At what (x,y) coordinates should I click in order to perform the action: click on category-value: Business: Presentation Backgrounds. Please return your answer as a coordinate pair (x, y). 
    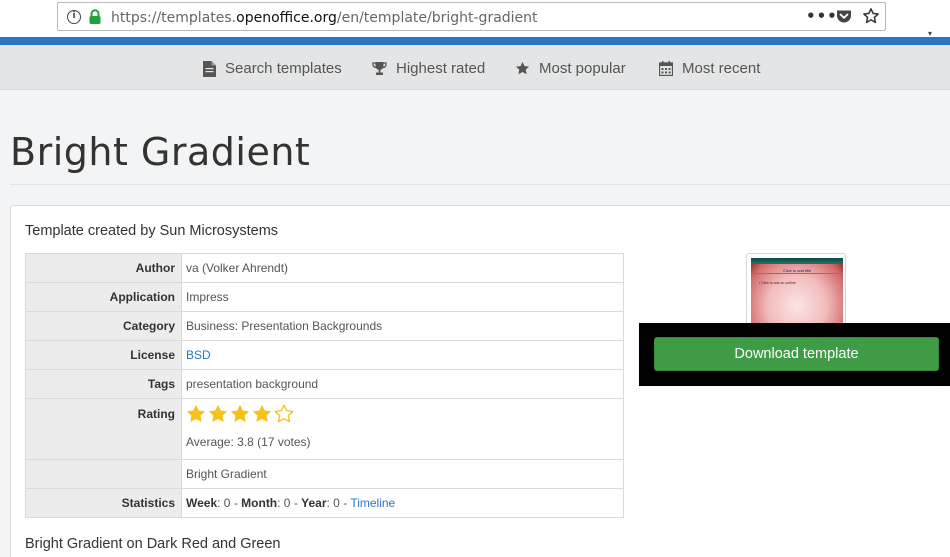
    Looking at the image, I should click on (402, 326).